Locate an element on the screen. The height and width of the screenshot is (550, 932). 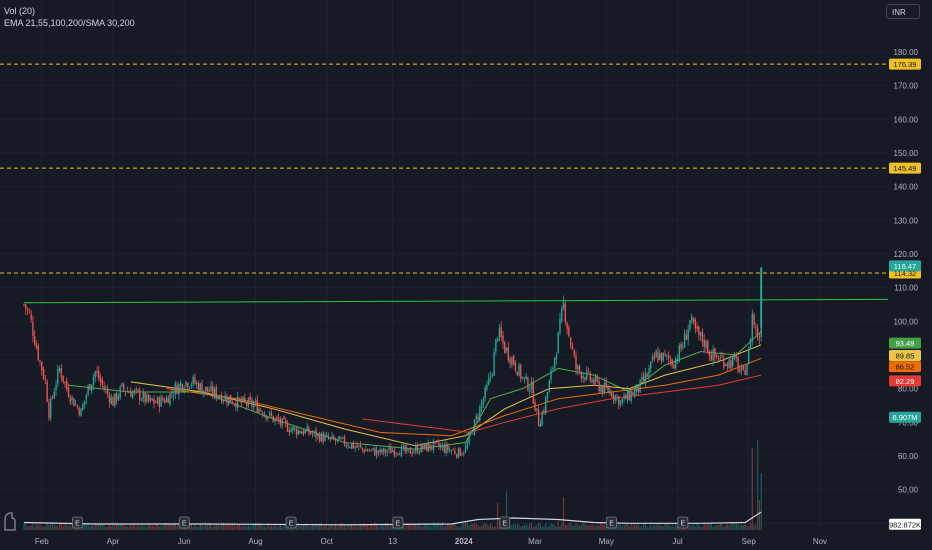
y-tick-label: 180.00 is located at coordinates (906, 52).